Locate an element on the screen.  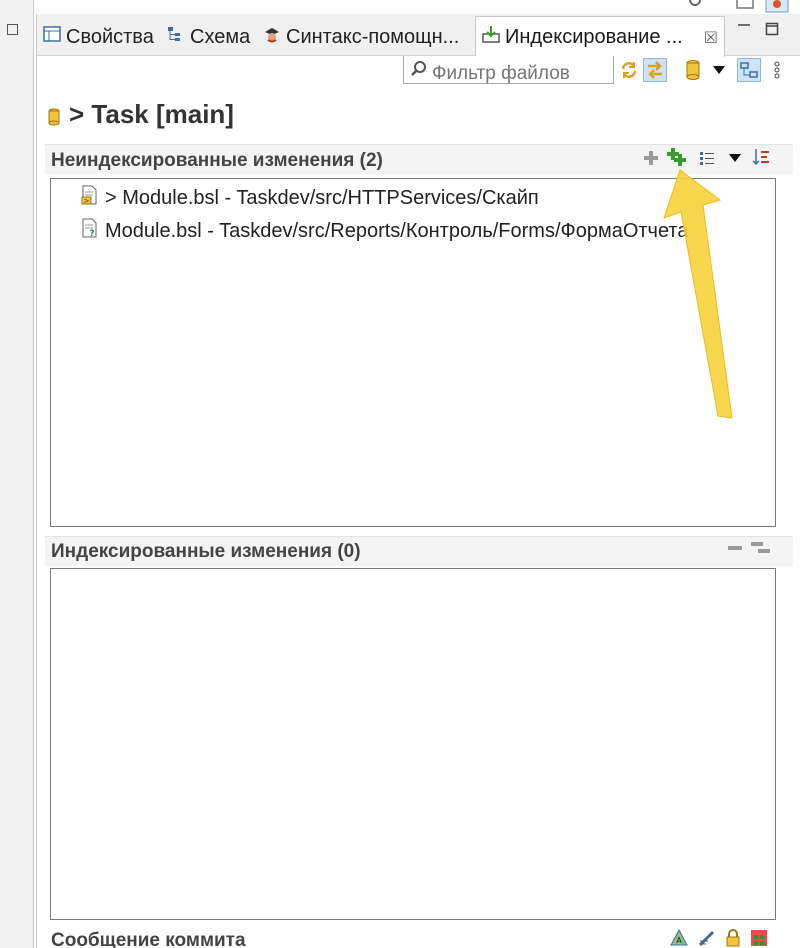
staging-icon is located at coordinates (491, 37).